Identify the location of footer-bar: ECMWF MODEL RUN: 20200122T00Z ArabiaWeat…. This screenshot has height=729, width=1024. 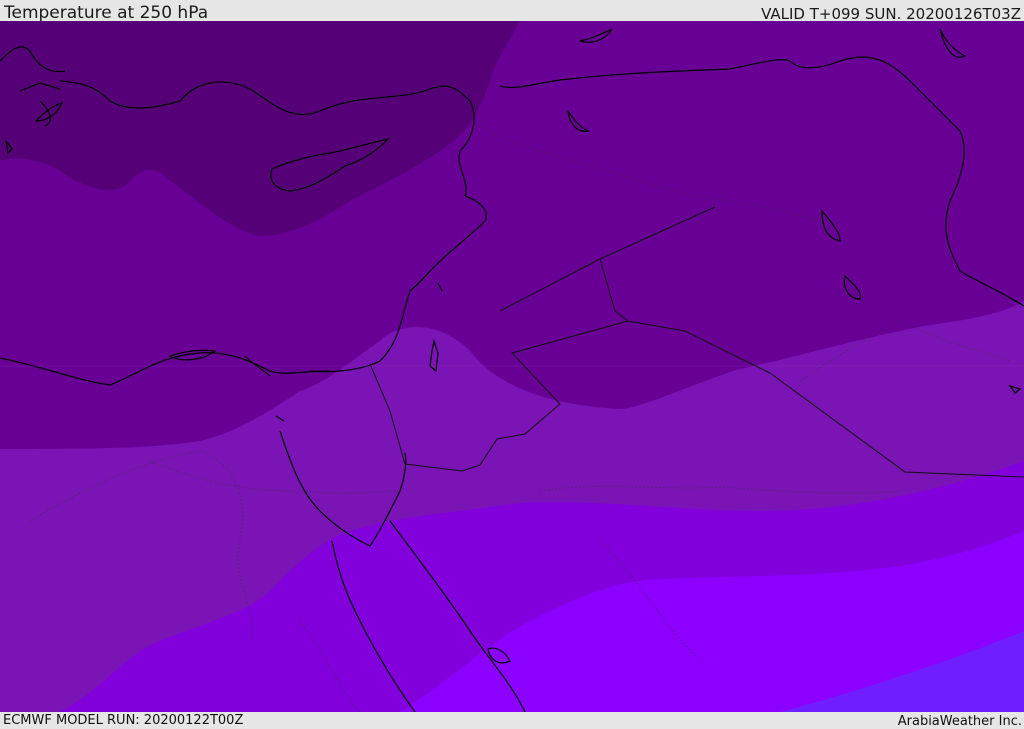
(512, 720).